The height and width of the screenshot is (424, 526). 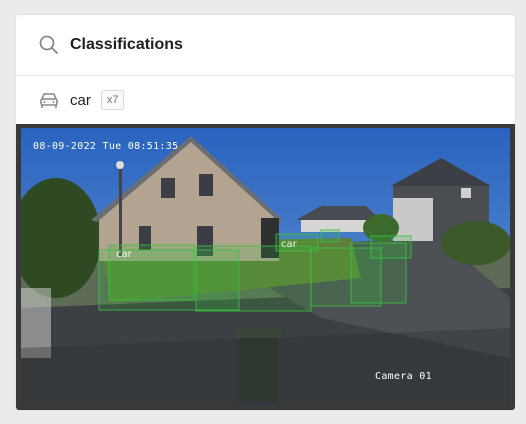 What do you see at coordinates (403, 376) in the screenshot?
I see `camera-label-overlay: Camera 01` at bounding box center [403, 376].